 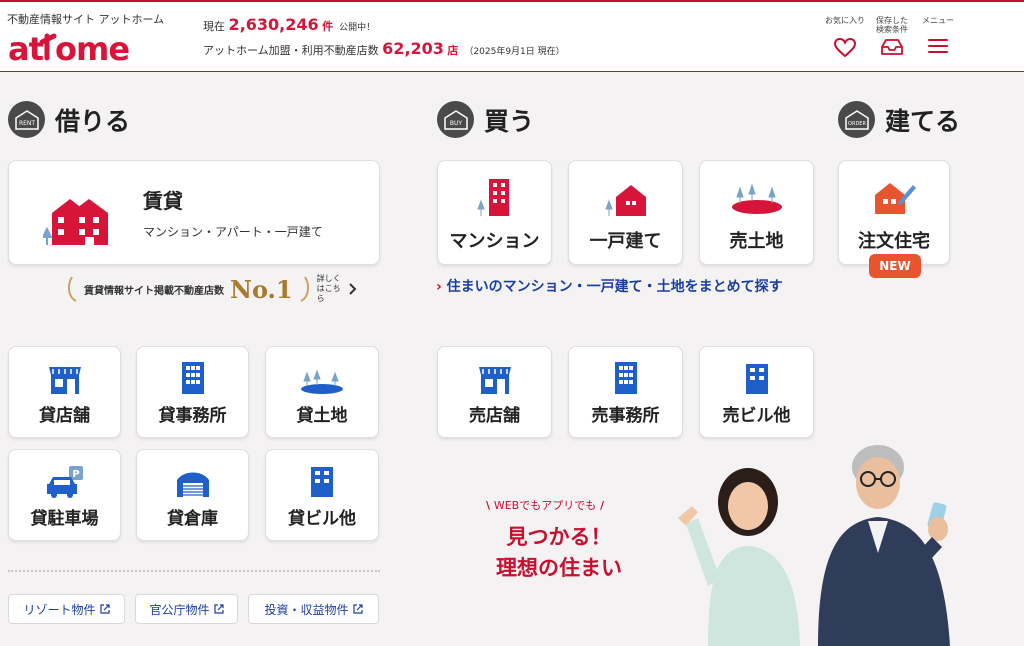 I want to click on buy-badge-icon: BUY, so click(x=455, y=119).